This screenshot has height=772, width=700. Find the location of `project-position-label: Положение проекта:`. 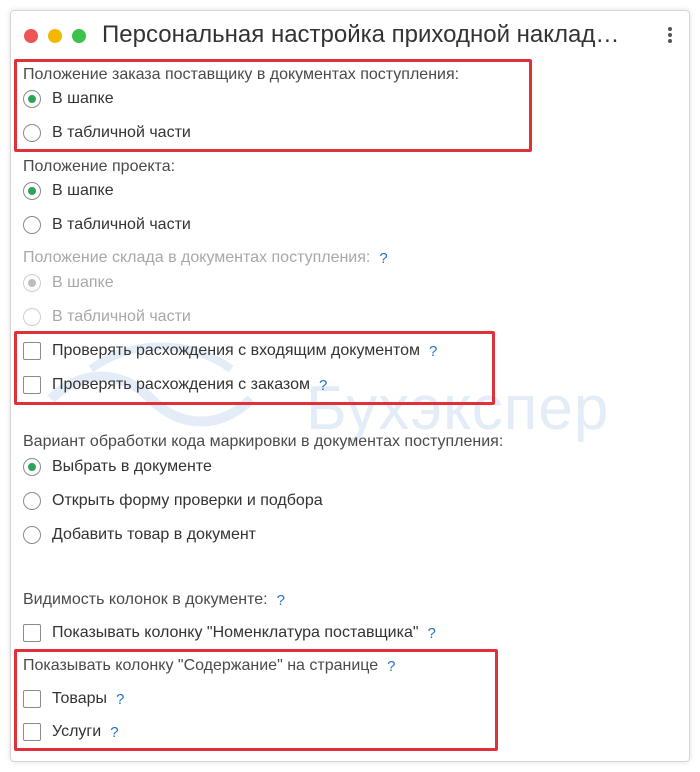

project-position-label: Положение проекта: is located at coordinates (99, 166).